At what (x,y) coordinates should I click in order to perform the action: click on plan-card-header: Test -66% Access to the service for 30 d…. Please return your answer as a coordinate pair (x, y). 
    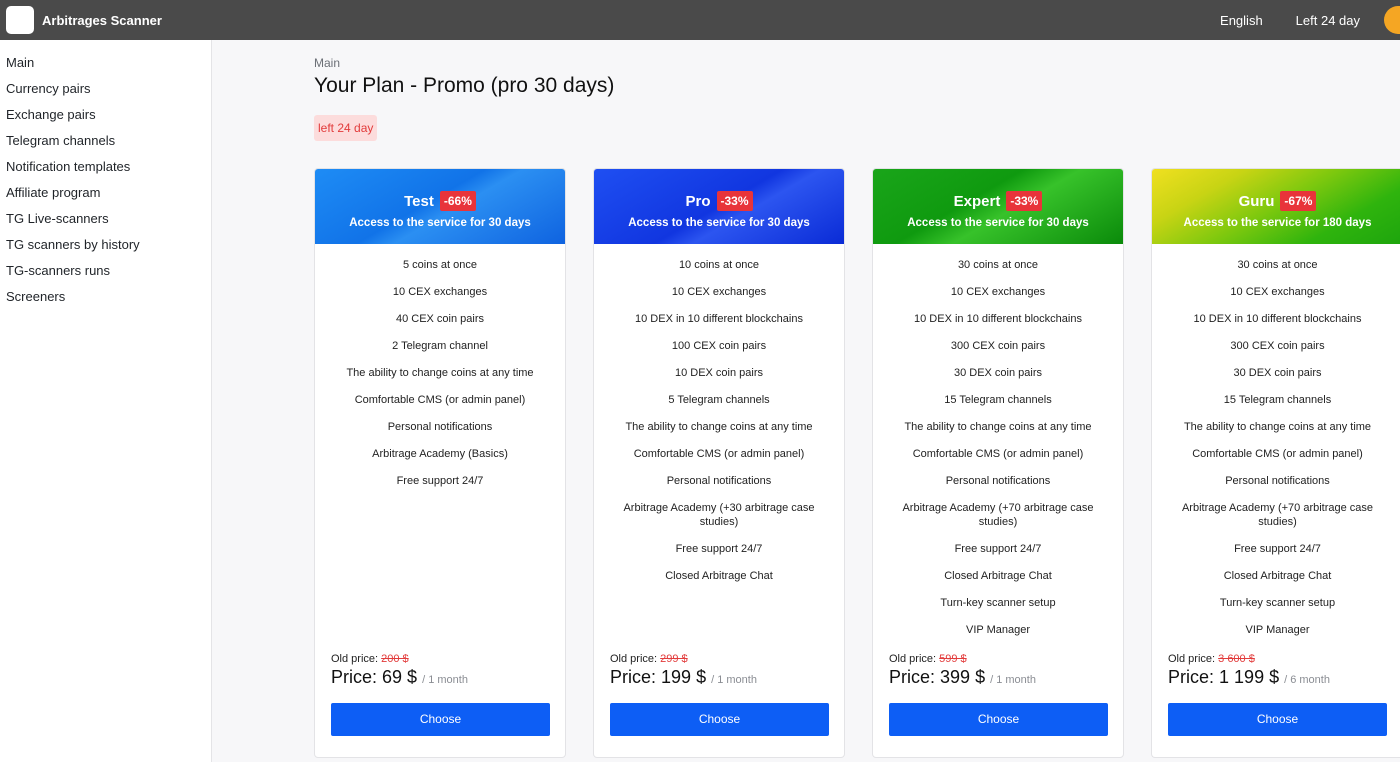
    Looking at the image, I should click on (440, 206).